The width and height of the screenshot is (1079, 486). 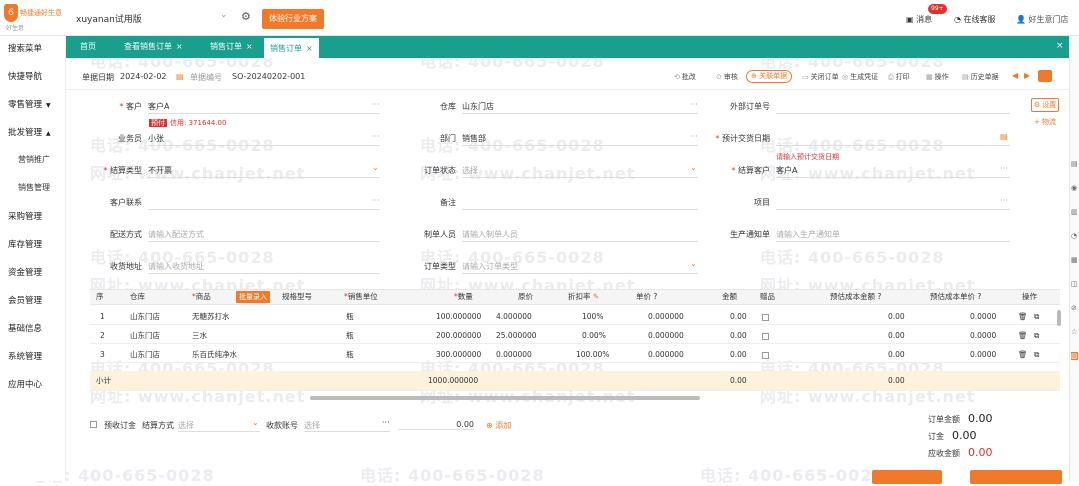 What do you see at coordinates (1074, 188) in the screenshot?
I see `rail-icon: ◉` at bounding box center [1074, 188].